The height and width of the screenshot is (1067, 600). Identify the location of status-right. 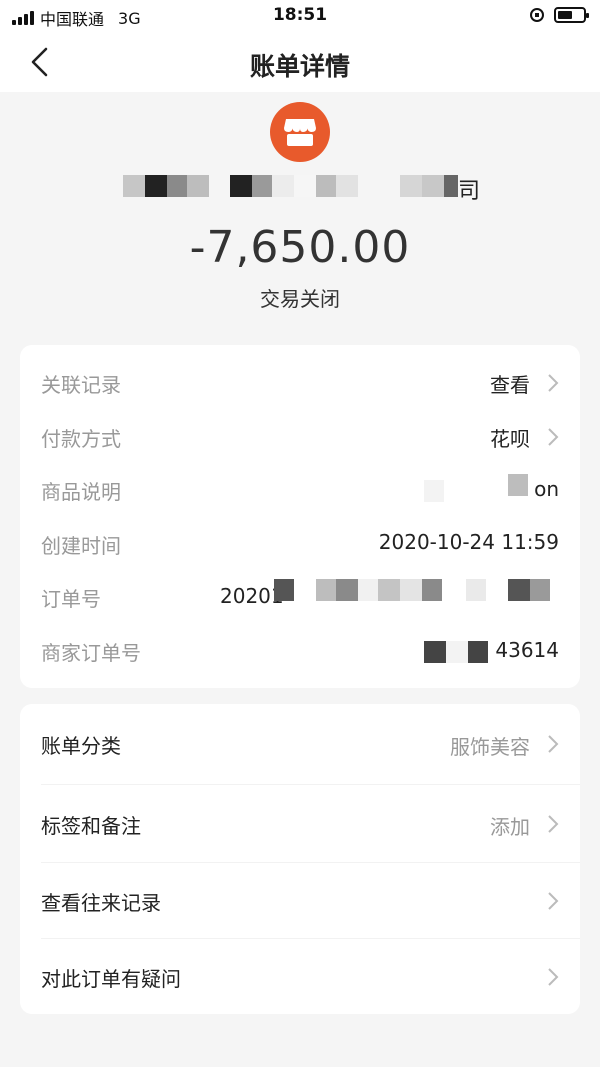
(559, 15).